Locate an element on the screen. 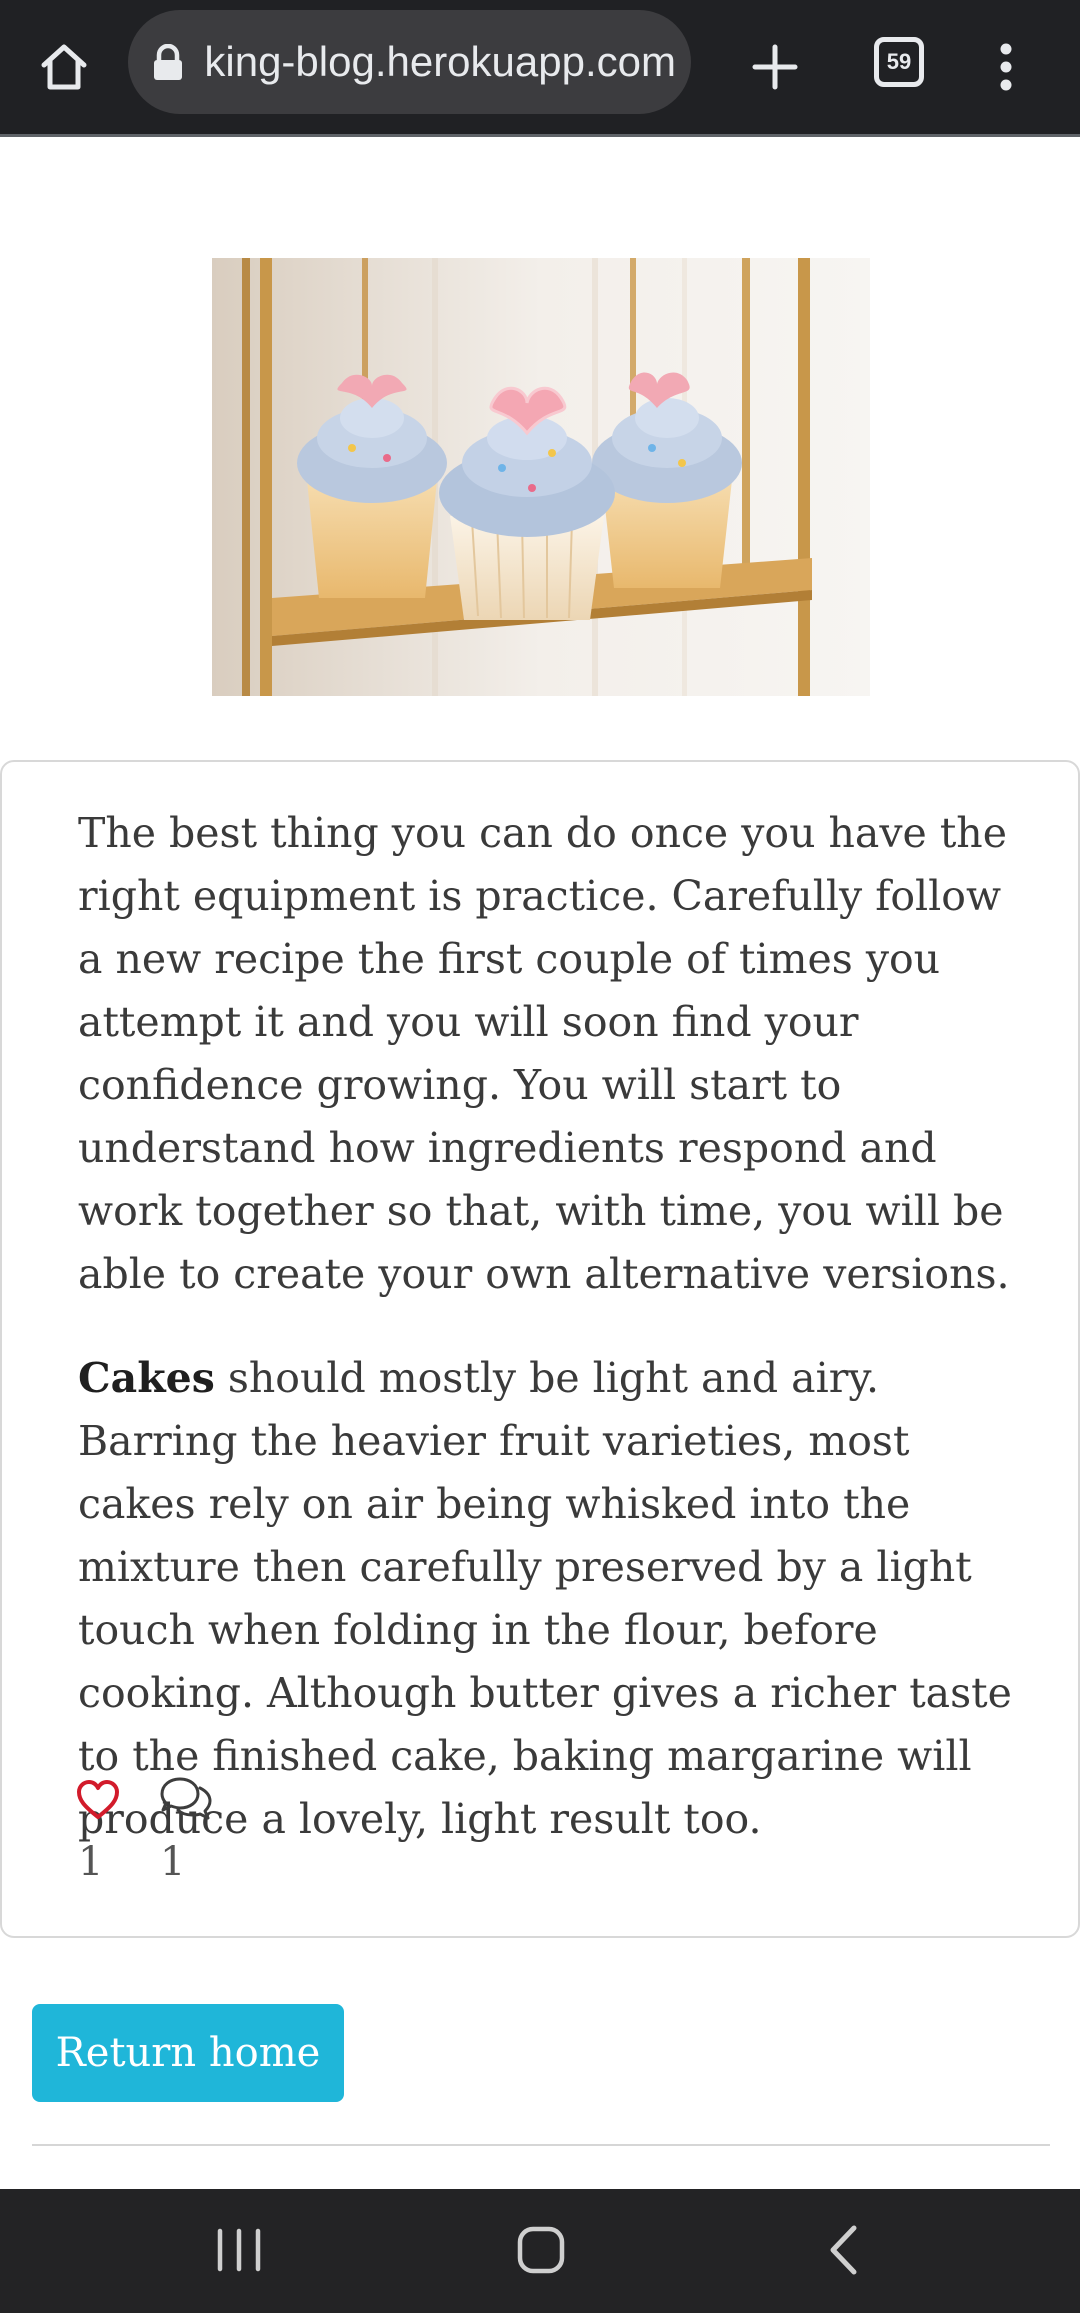 This screenshot has width=1080, height=2313. lock-icon is located at coordinates (168, 62).